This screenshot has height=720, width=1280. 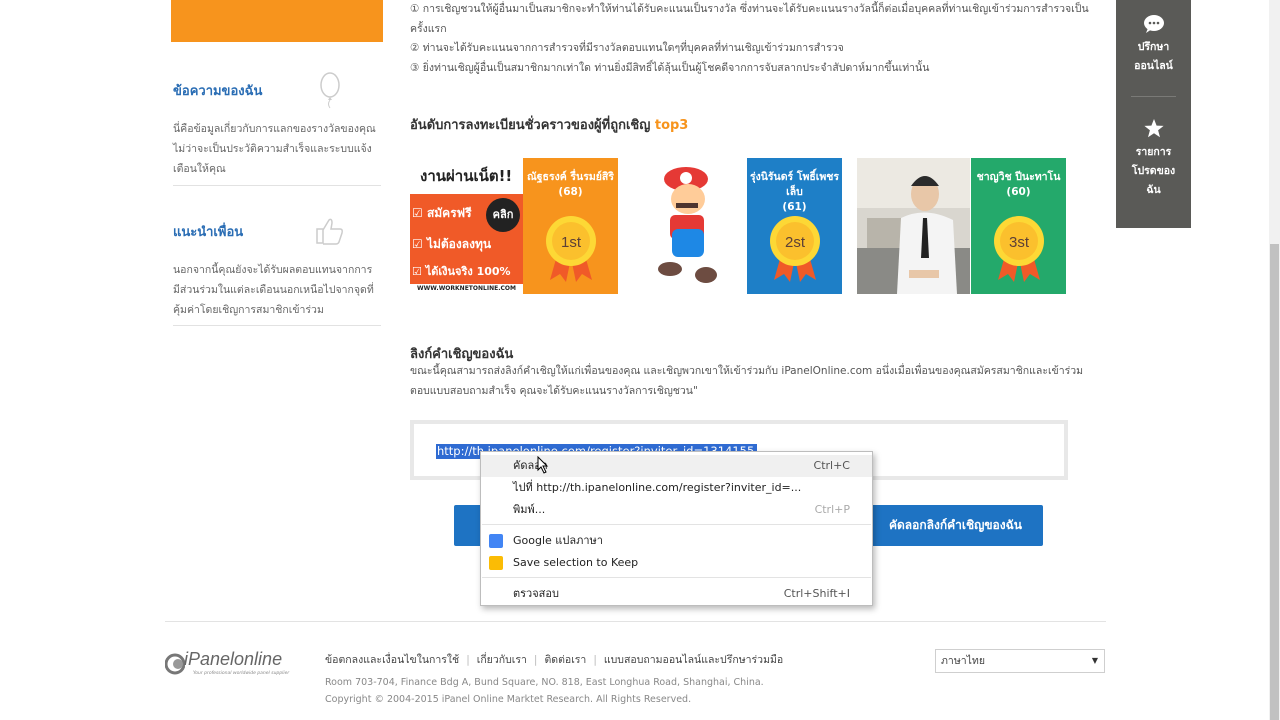 I want to click on keep-icon, so click(x=496, y=563).